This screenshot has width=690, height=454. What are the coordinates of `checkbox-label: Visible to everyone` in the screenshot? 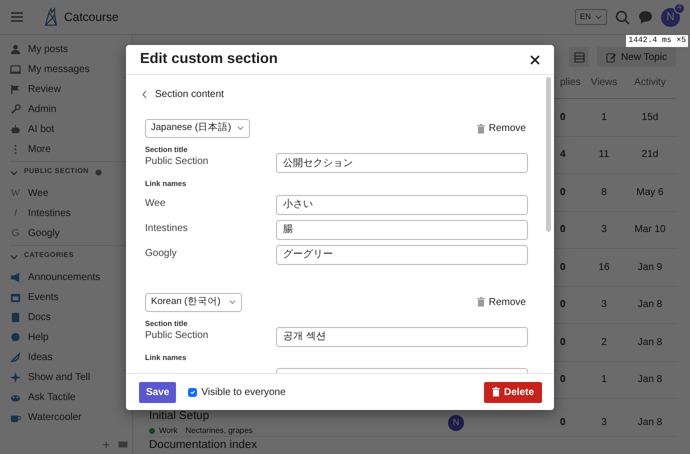 It's located at (243, 393).